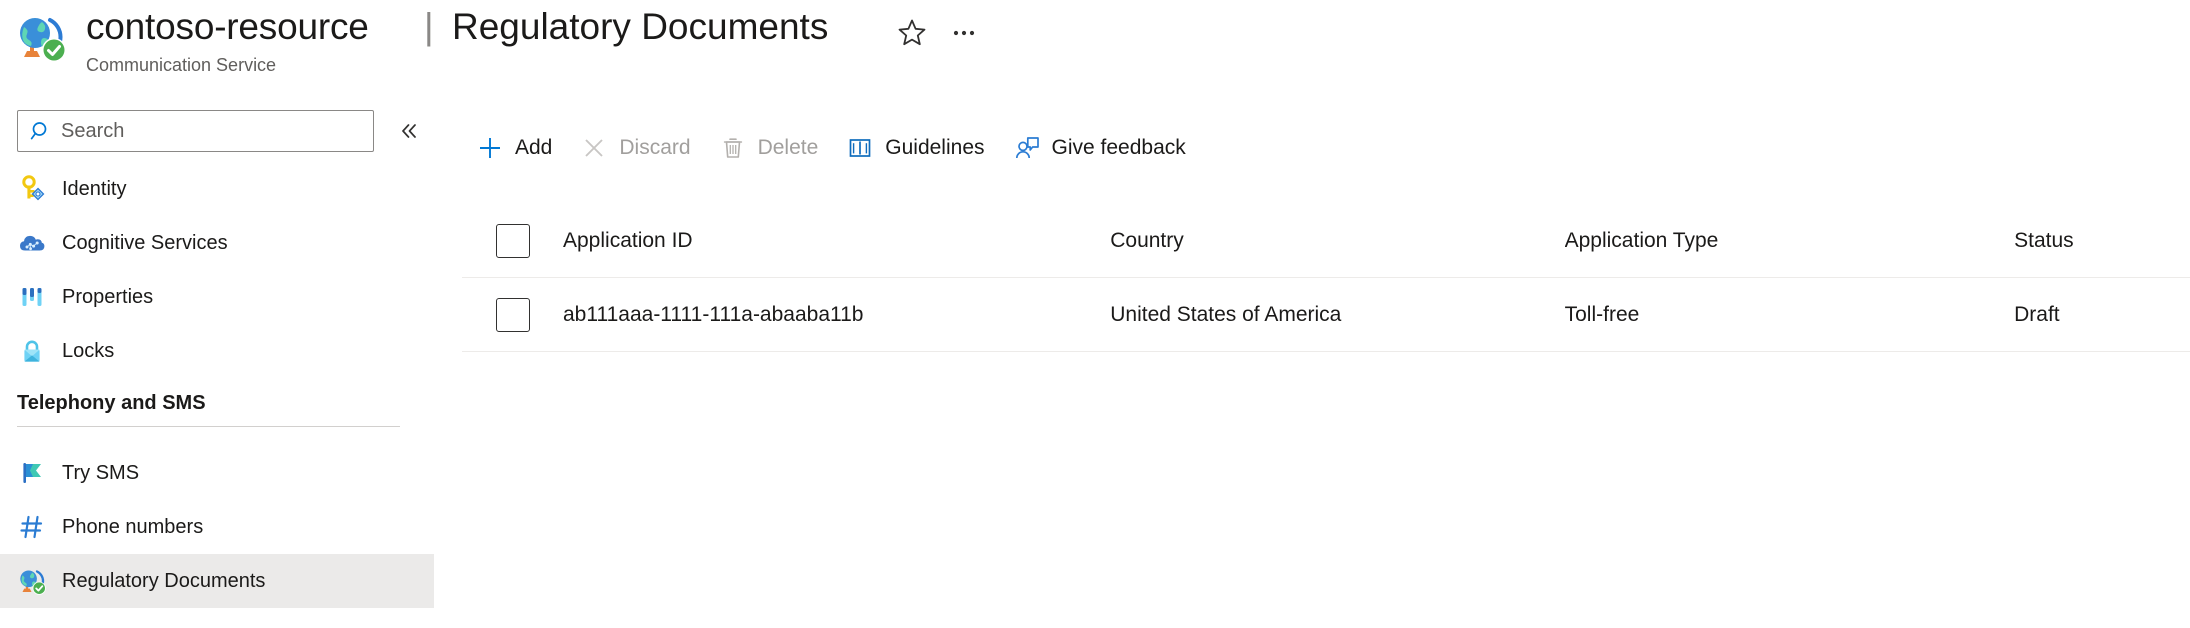 The width and height of the screenshot is (2190, 628). I want to click on sidebar-section-divider, so click(208, 426).